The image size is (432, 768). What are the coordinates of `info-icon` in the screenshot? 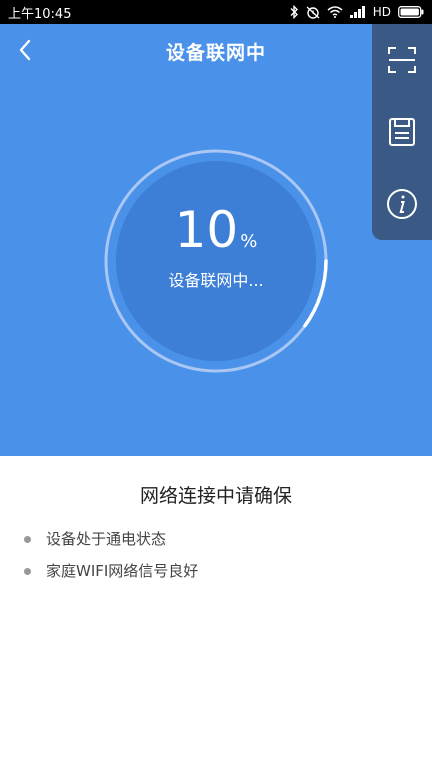 It's located at (402, 204).